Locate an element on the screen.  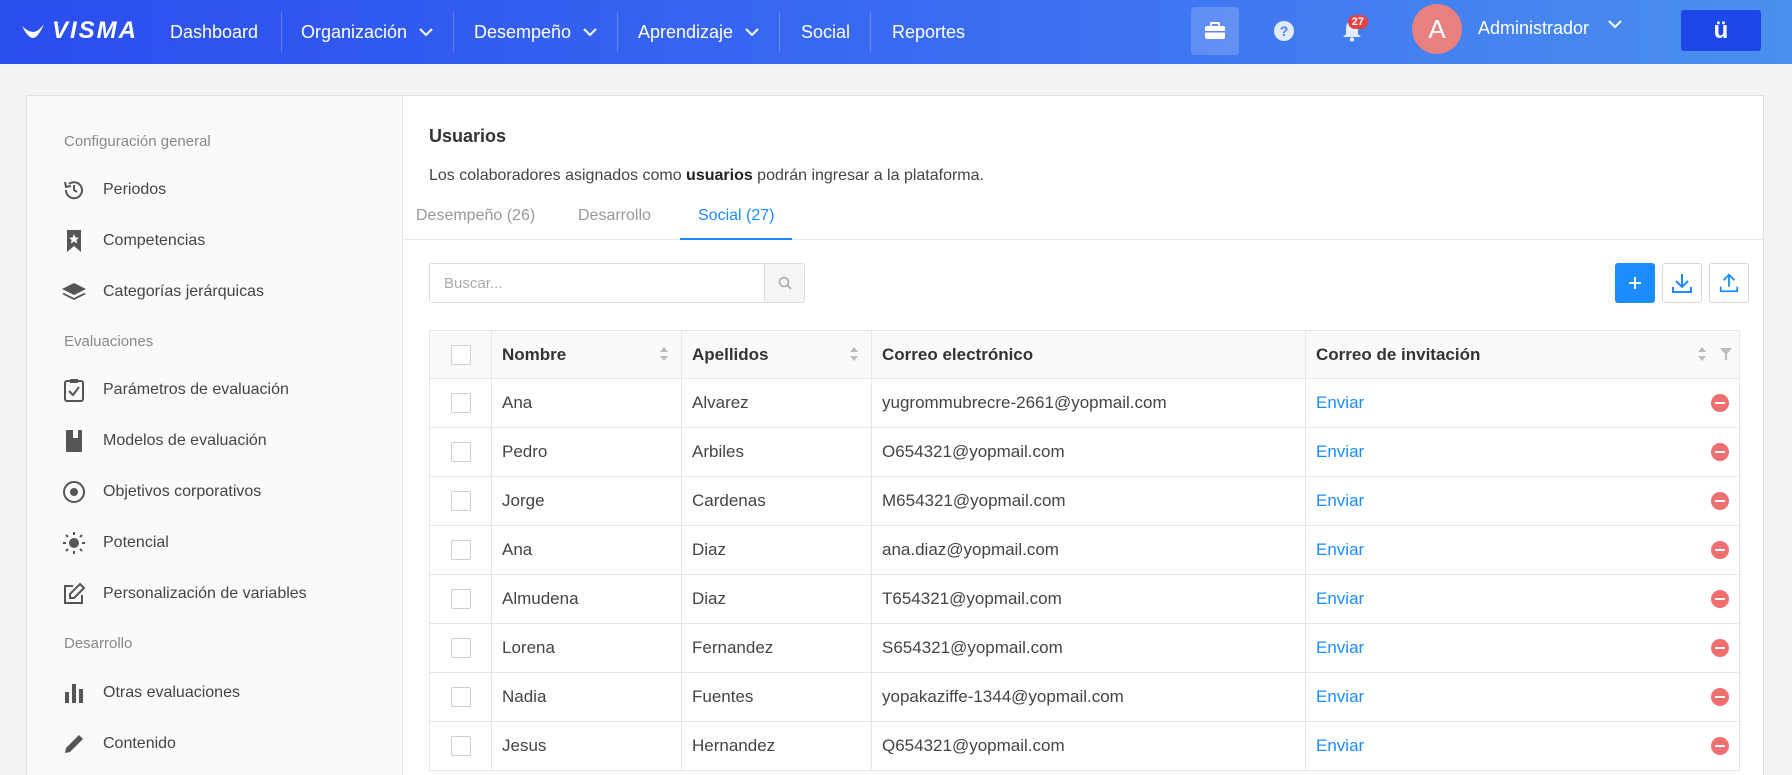
nav-reportes: Reportes is located at coordinates (928, 32).